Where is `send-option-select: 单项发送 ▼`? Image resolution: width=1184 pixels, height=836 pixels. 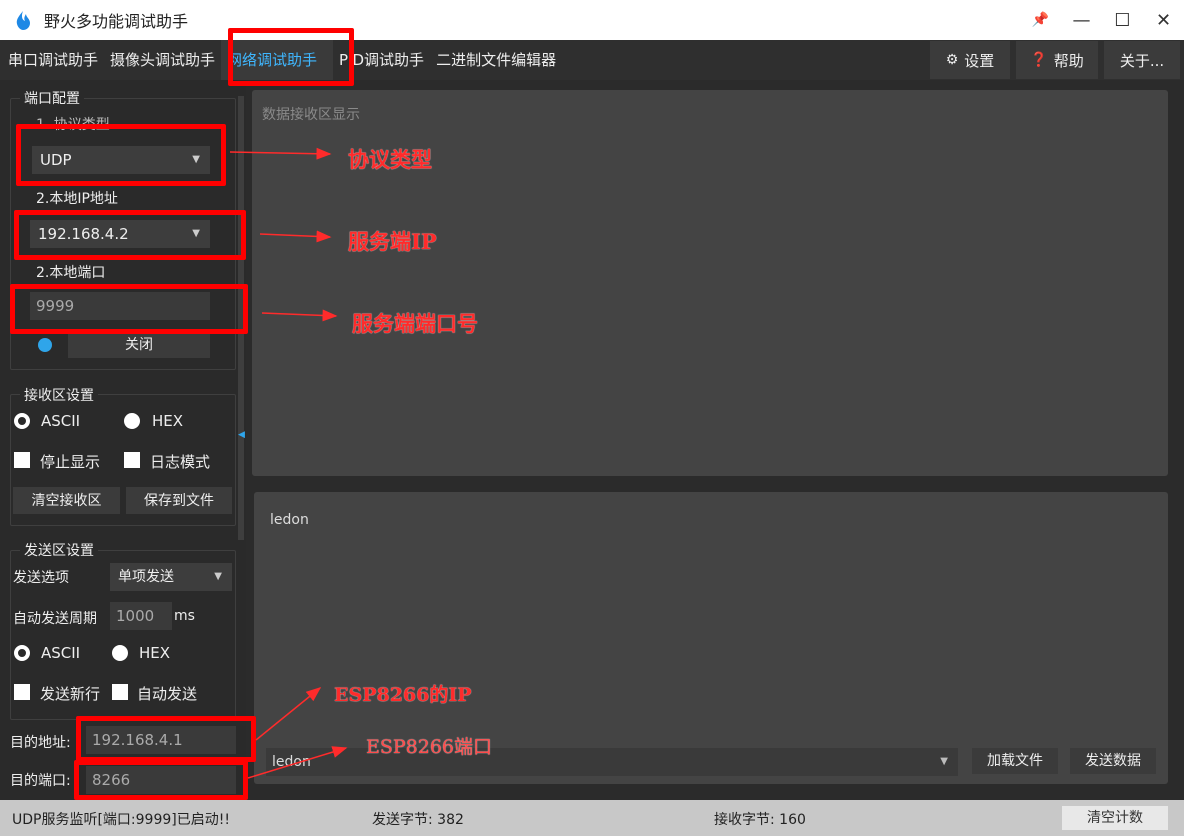 send-option-select: 单项发送 ▼ is located at coordinates (171, 577).